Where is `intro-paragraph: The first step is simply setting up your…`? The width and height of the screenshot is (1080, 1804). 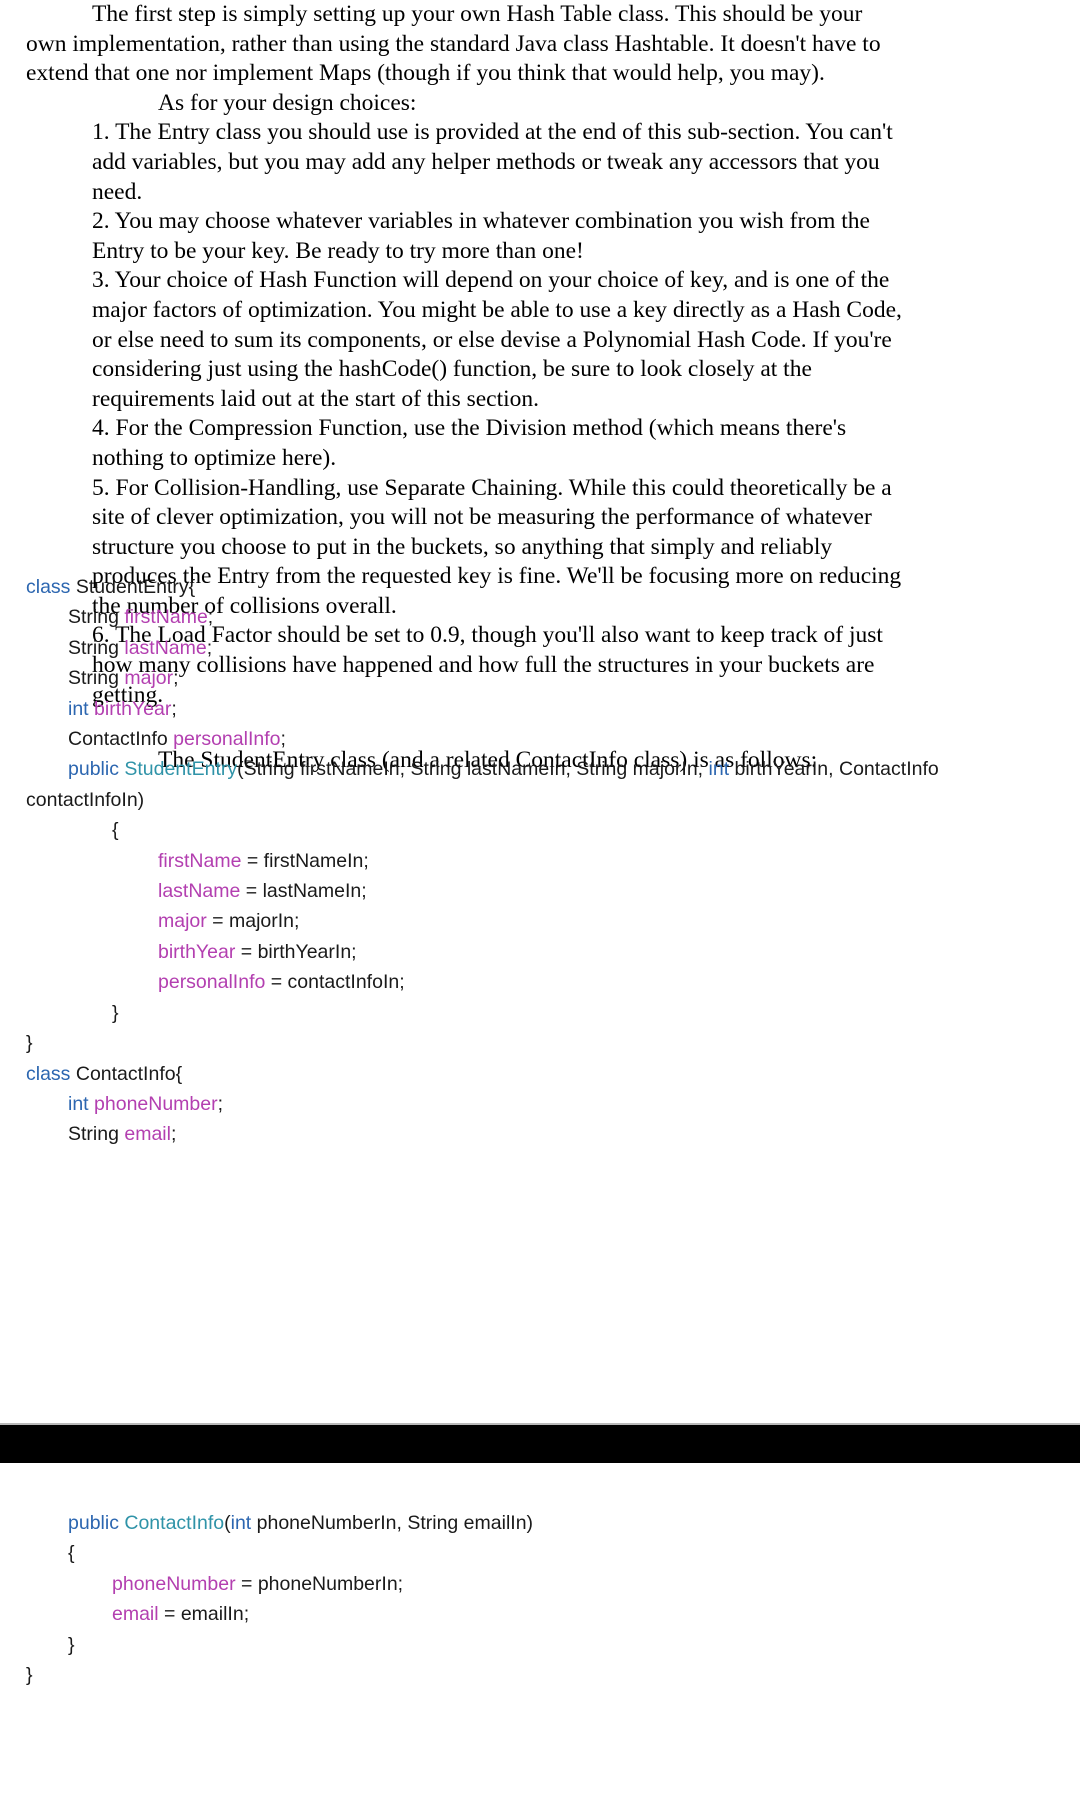
intro-paragraph: The first step is simply setting up your… is located at coordinates (453, 44).